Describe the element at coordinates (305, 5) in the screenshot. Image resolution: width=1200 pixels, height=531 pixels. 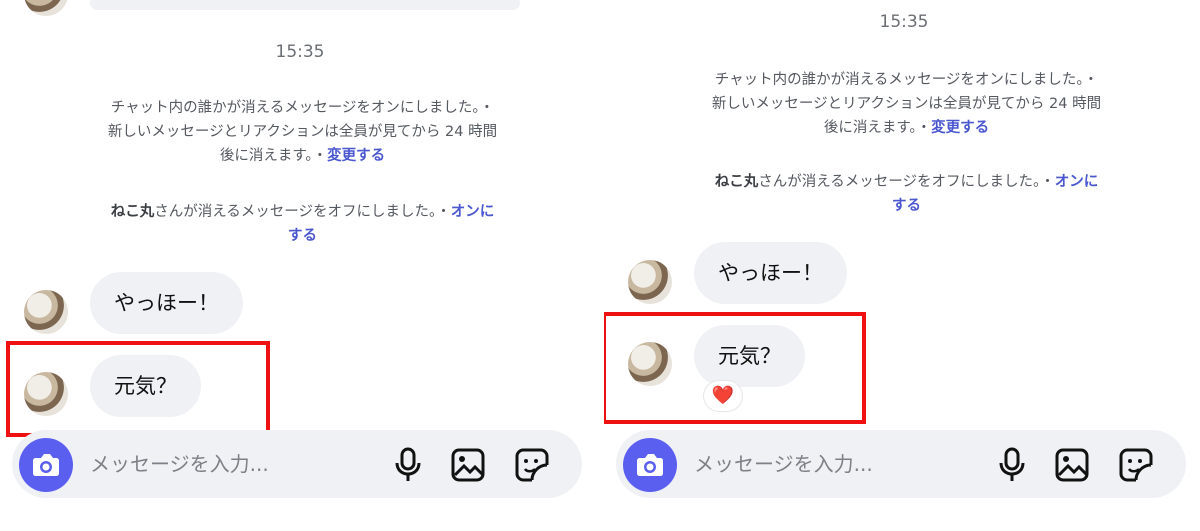
I see `message-bubble-partial` at that location.